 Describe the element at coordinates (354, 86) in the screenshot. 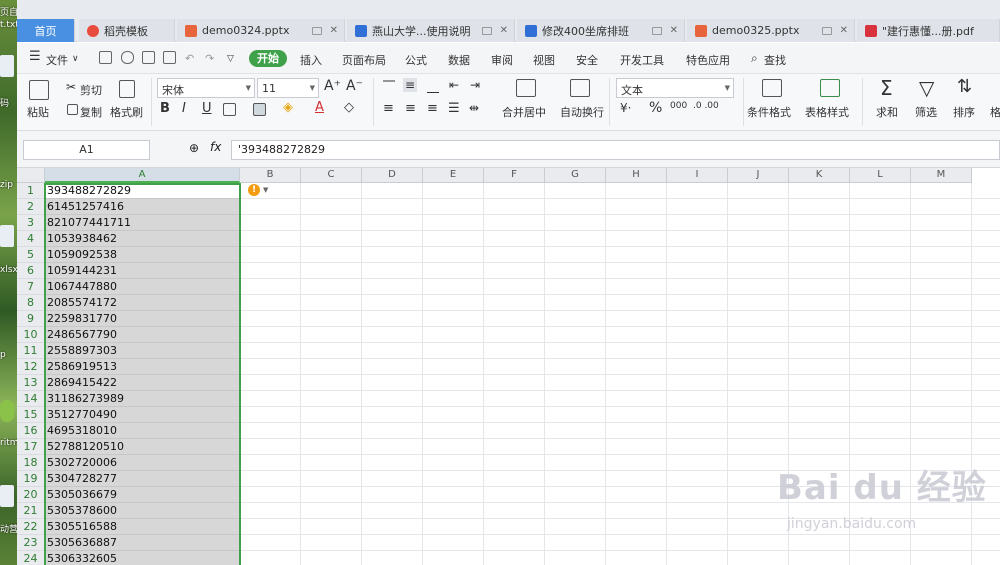

I see `decrease-font-icon: A⁻` at that location.